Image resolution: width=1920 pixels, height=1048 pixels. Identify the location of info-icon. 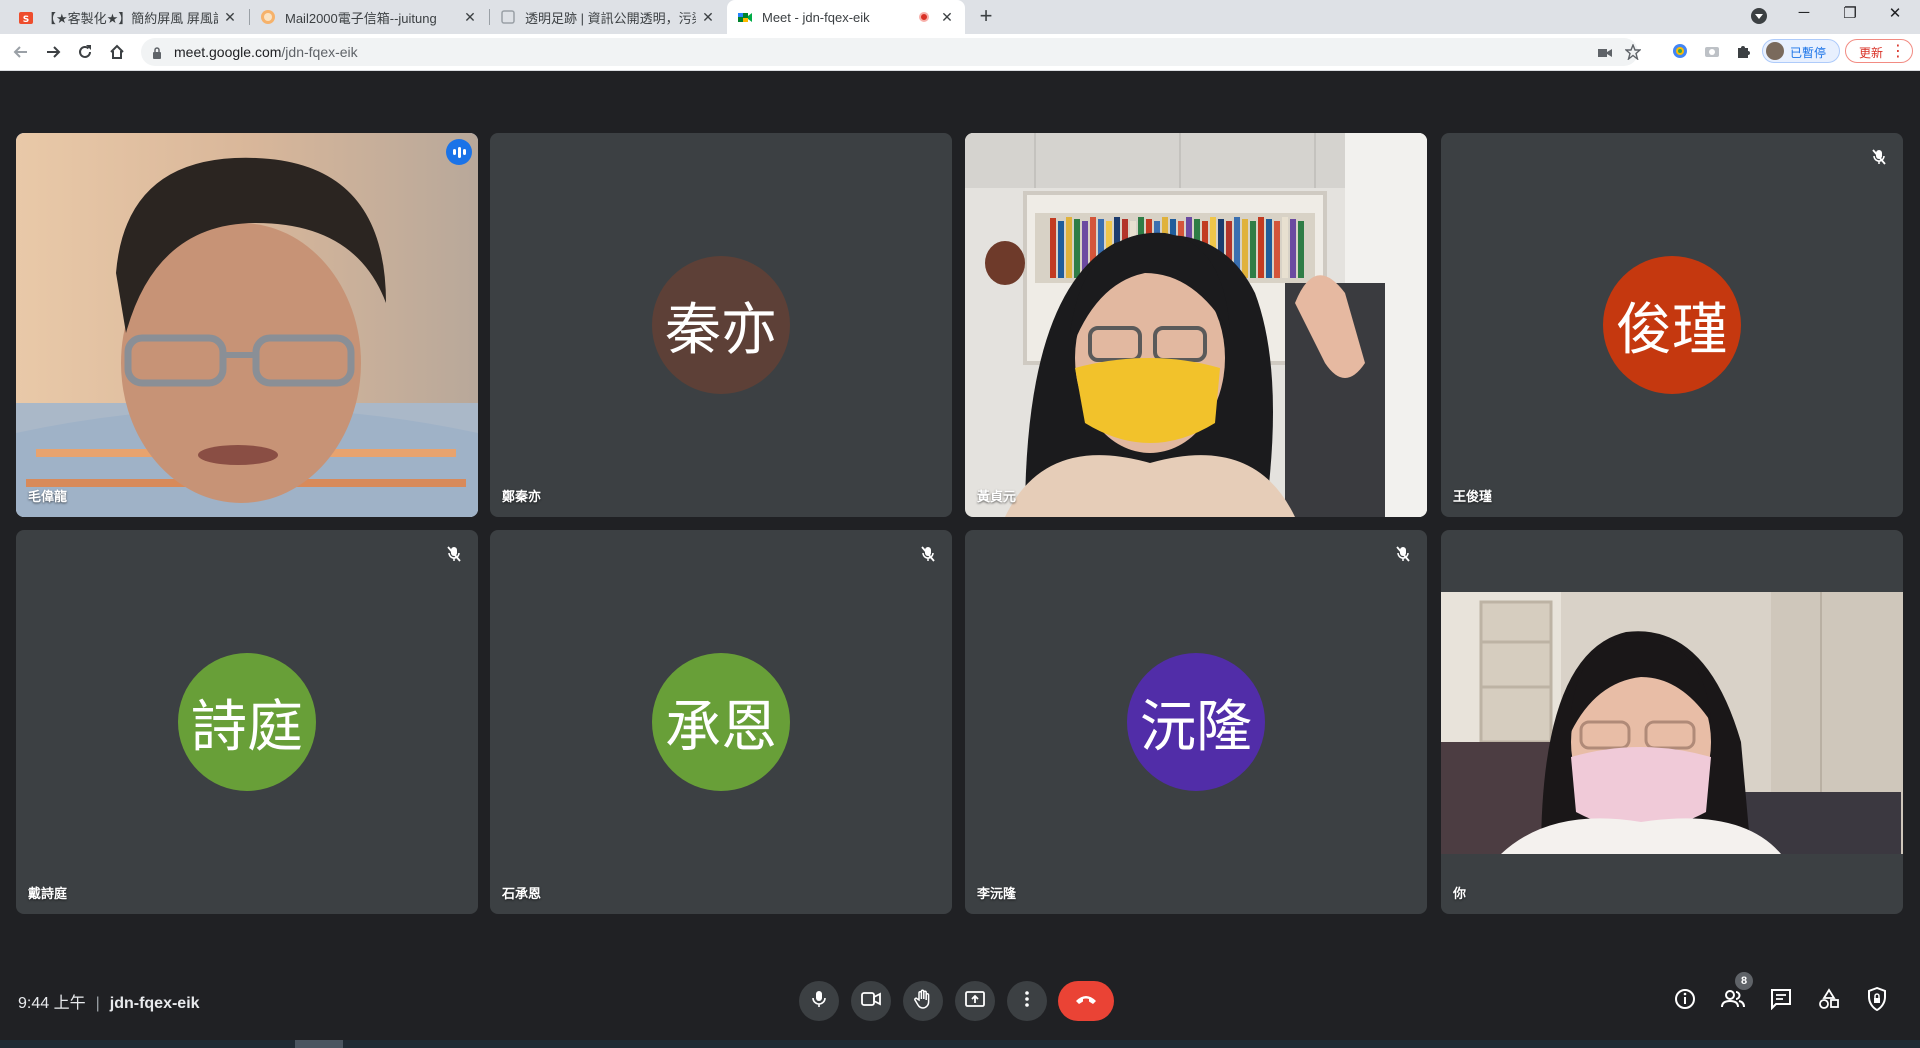
(1685, 1001).